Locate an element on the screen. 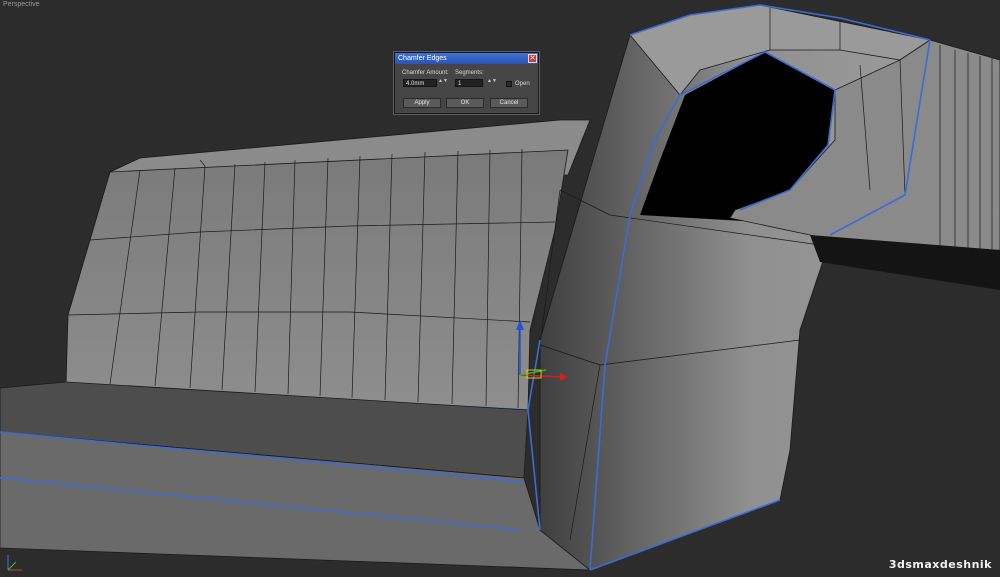 The height and width of the screenshot is (577, 1000). apply-button: Apply is located at coordinates (422, 103).